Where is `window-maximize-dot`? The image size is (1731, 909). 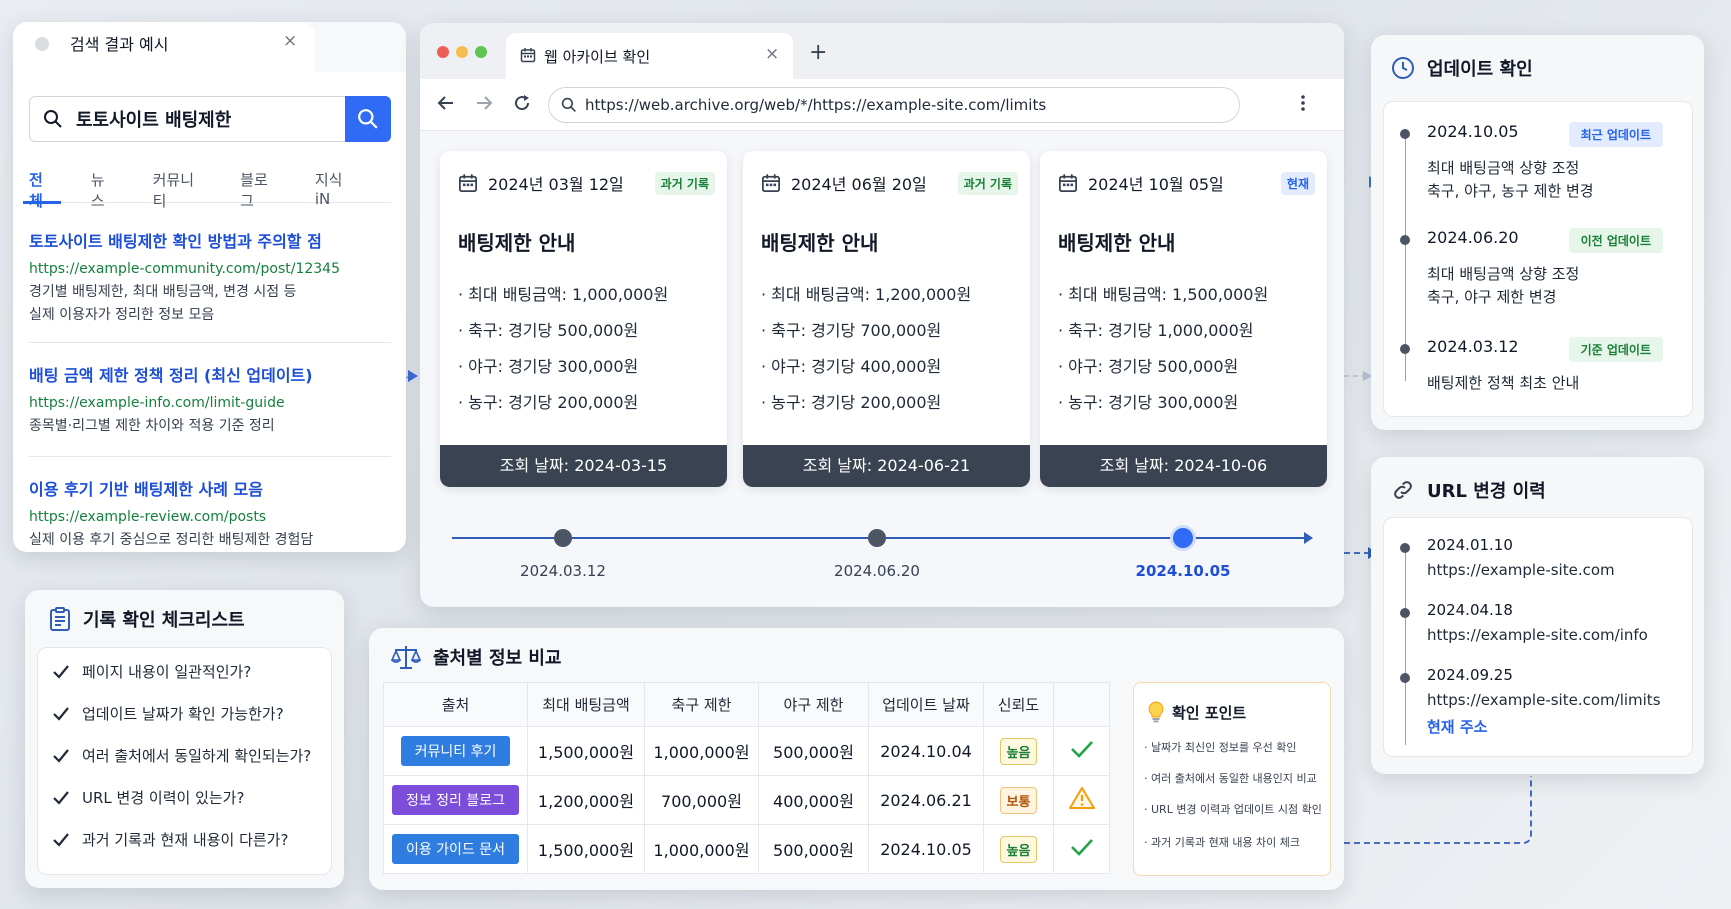 window-maximize-dot is located at coordinates (481, 52).